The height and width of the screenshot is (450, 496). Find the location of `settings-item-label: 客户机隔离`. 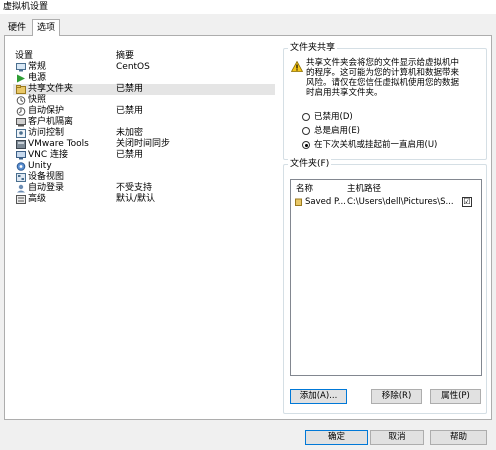

settings-item-label: 客户机隔离 is located at coordinates (51, 122).